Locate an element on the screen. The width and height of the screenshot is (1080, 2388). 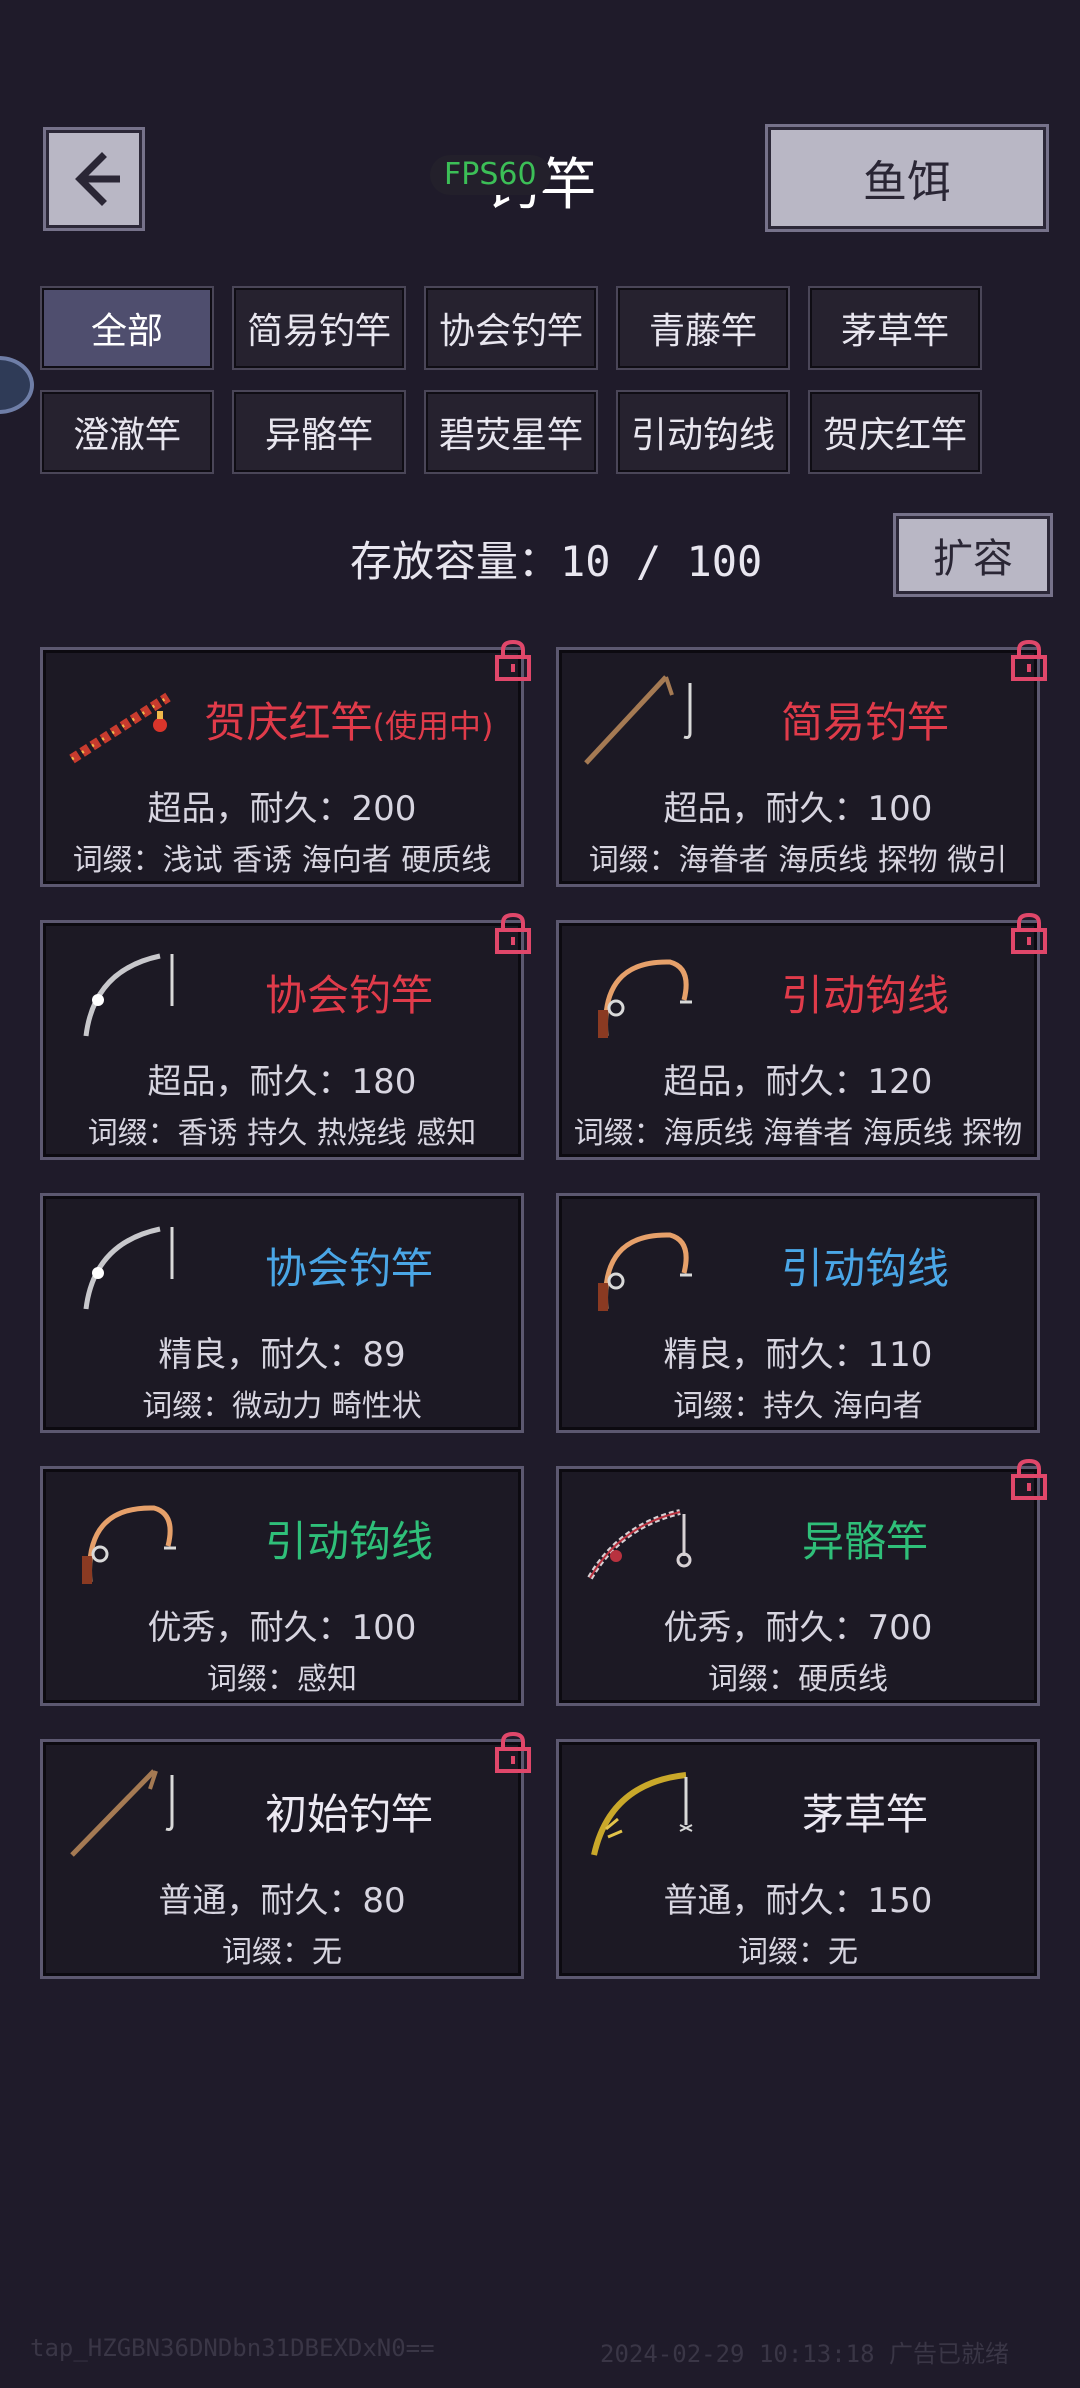
rod-name-text: 异骼竿 is located at coordinates (864, 1541).